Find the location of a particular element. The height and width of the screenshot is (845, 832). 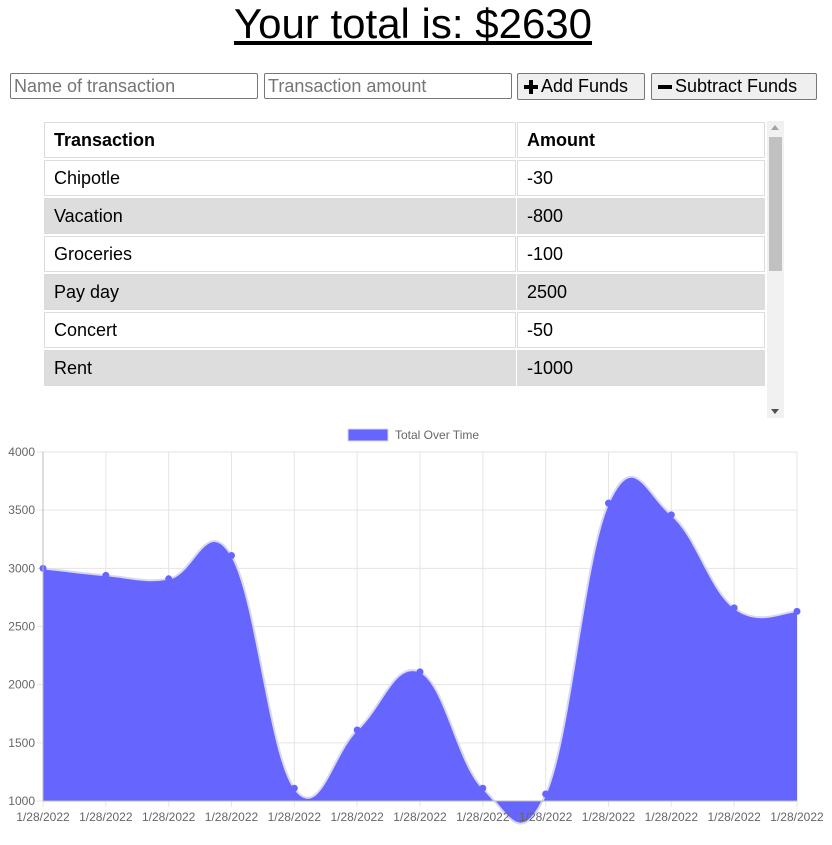

table-row: Groceries -100 is located at coordinates (404, 254).